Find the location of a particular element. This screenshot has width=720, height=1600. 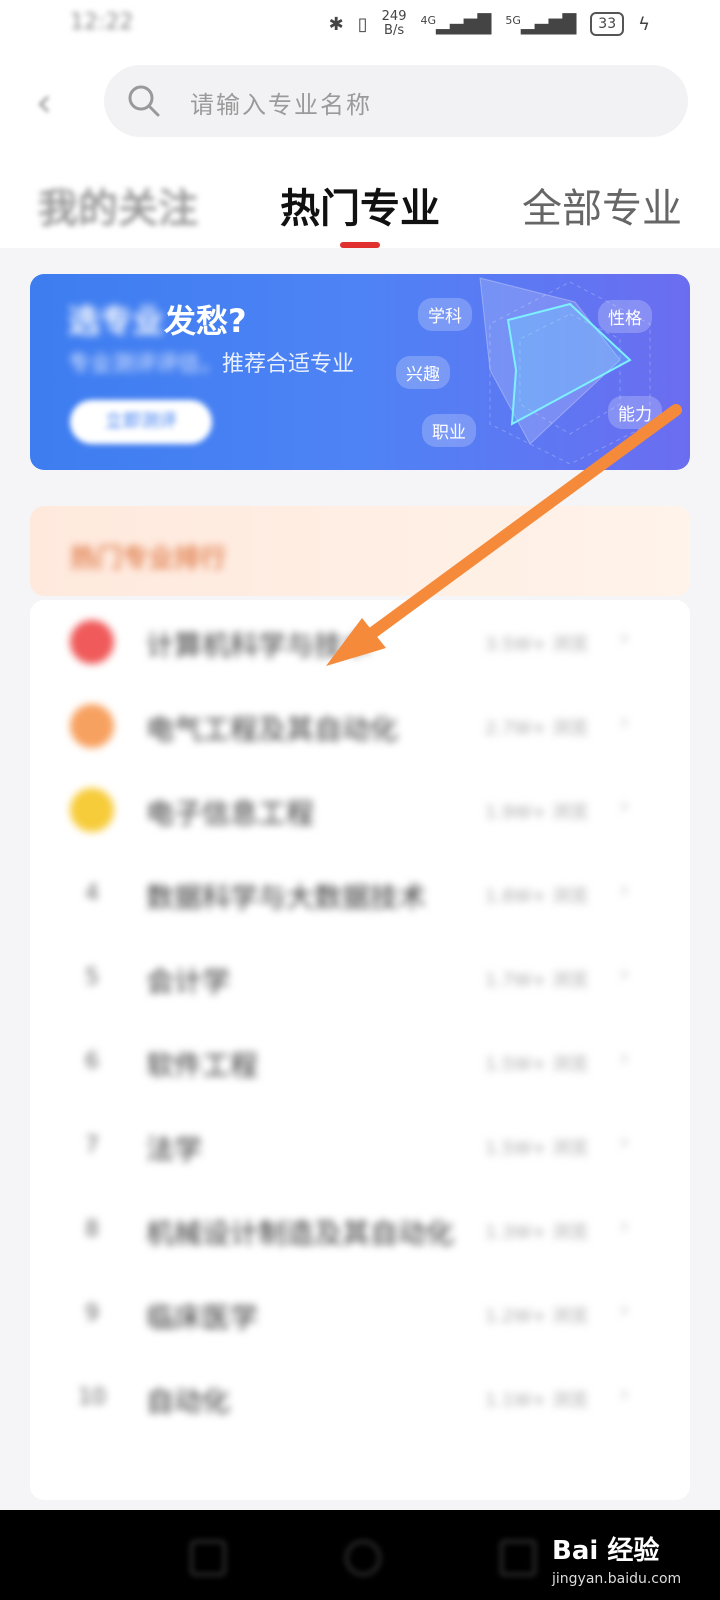

nav-back-icon is located at coordinates (518, 1558).